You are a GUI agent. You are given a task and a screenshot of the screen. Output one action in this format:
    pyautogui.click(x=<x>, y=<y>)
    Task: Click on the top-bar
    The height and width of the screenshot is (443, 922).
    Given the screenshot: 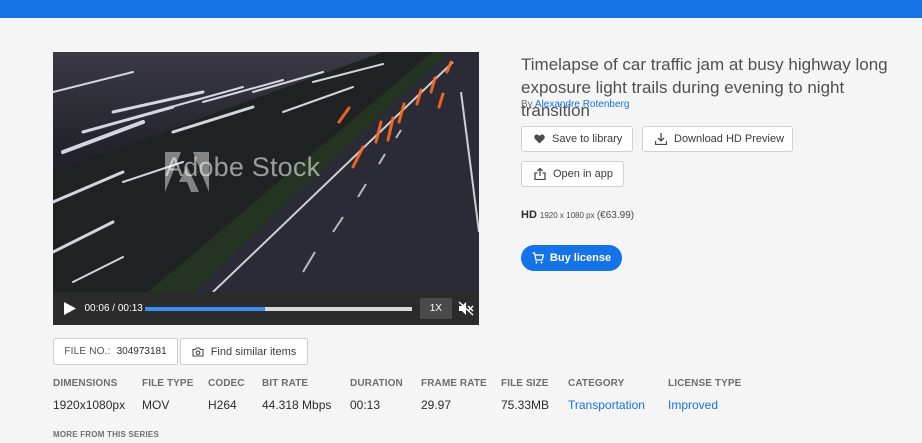 What is the action you would take?
    pyautogui.click(x=461, y=9)
    